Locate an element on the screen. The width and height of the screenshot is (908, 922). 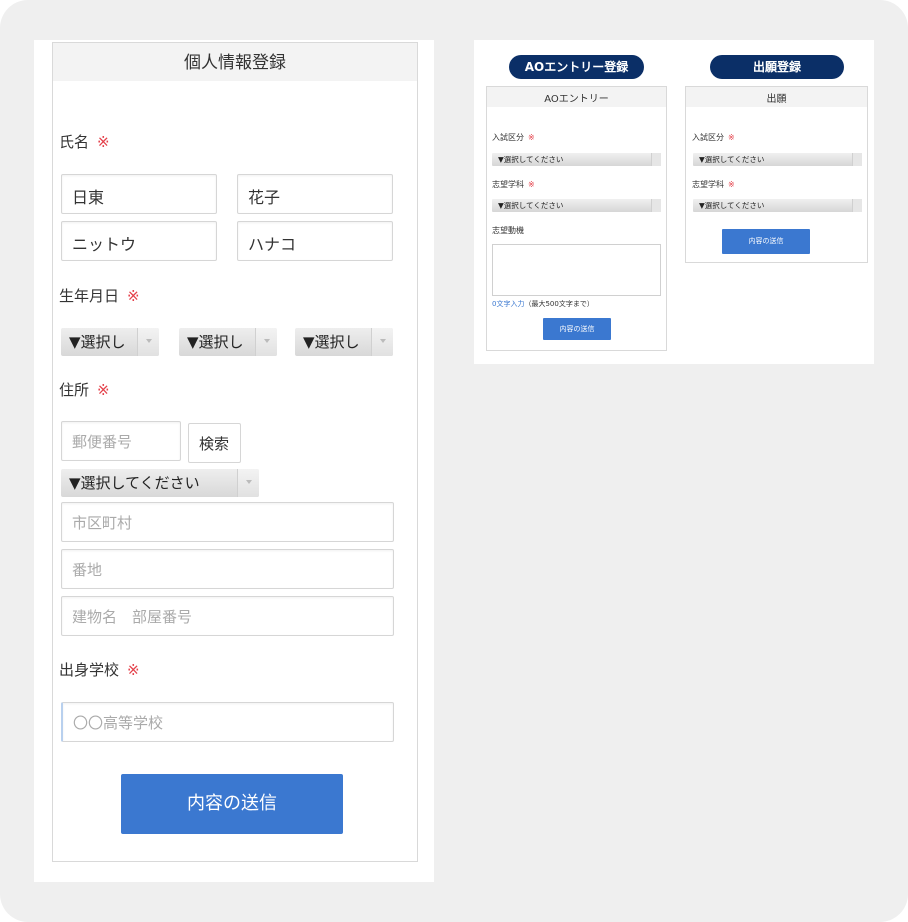
address-label: 住所 ※ is located at coordinates (84, 389).